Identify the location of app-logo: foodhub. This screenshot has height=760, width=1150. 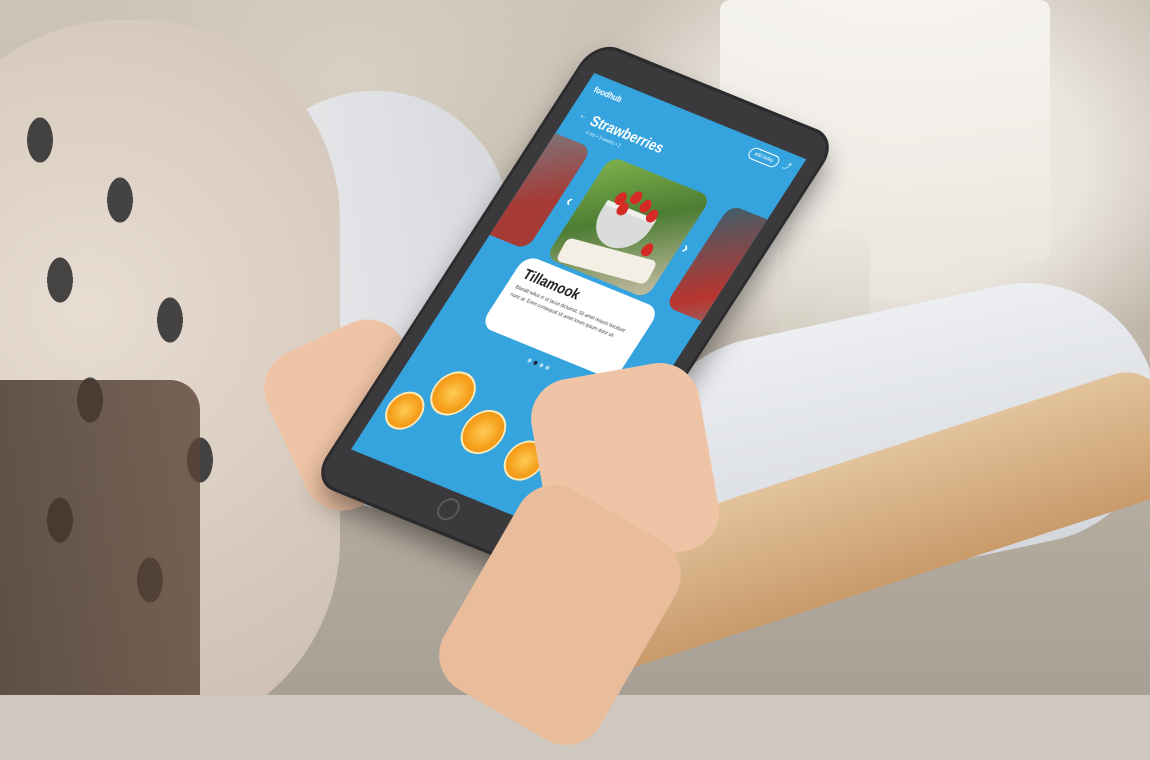
(608, 94).